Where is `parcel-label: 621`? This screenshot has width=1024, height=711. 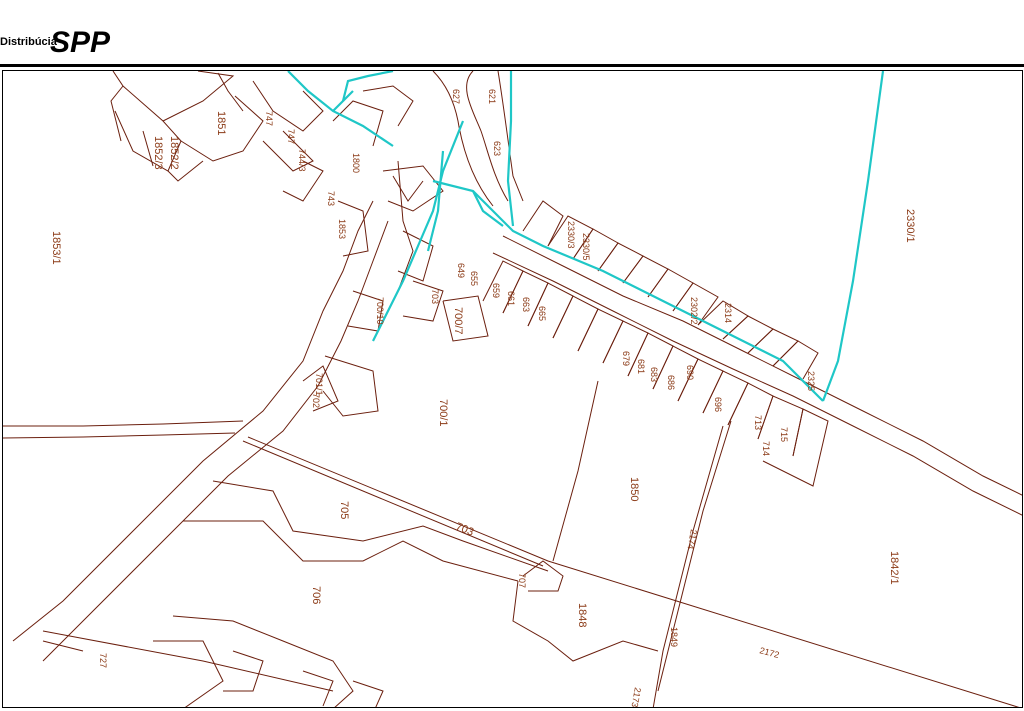 parcel-label: 621 is located at coordinates (492, 96).